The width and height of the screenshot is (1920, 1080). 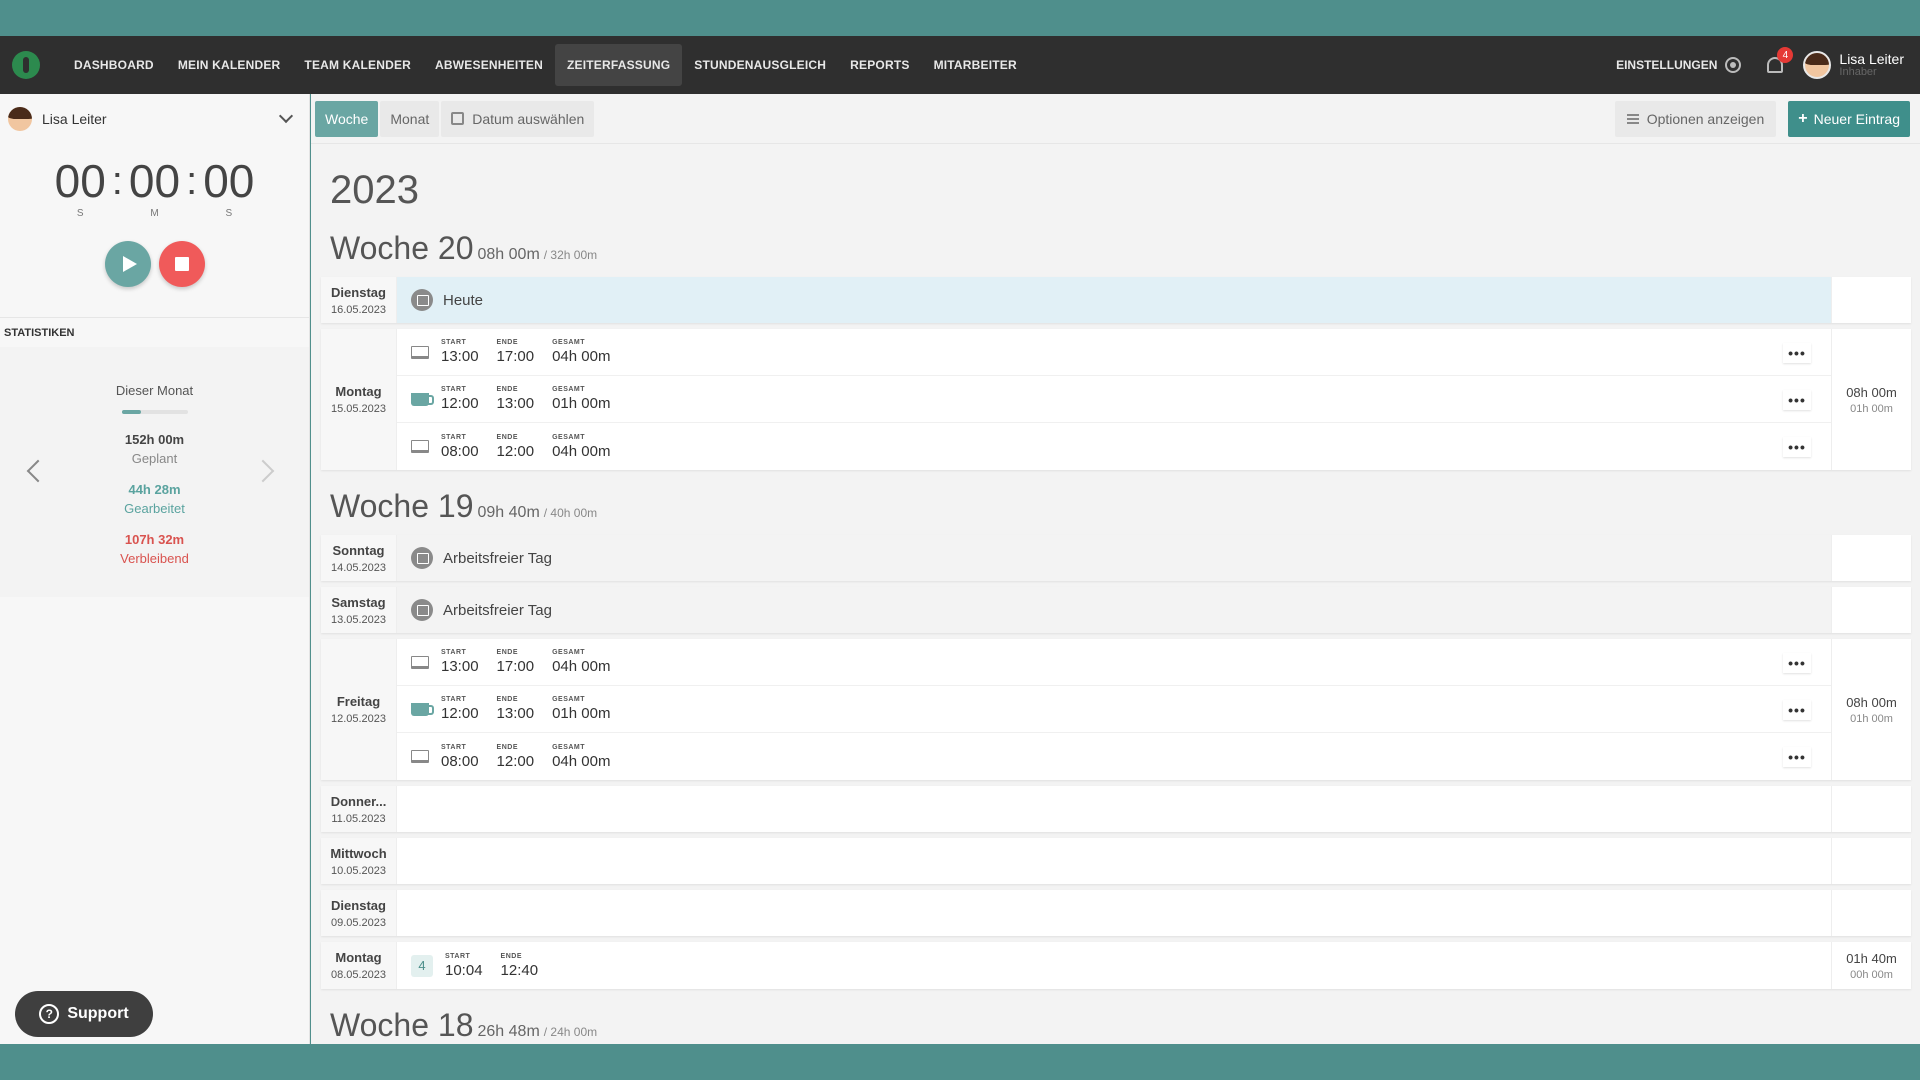 I want to click on day-entries: 4 START 10:04 ENDE 12:40, so click(x=1114, y=965).